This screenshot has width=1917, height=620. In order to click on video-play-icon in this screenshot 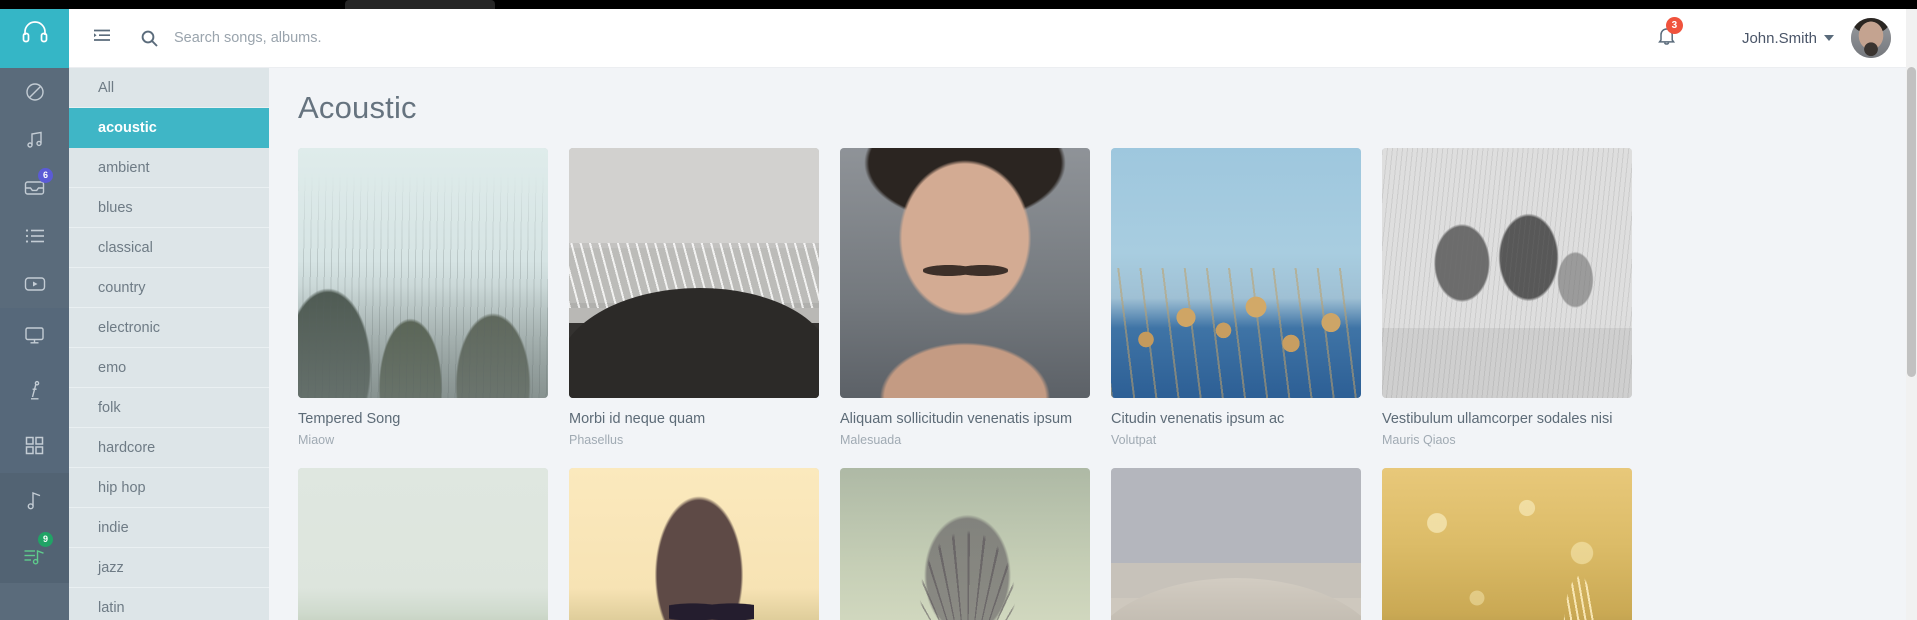, I will do `click(35, 284)`.